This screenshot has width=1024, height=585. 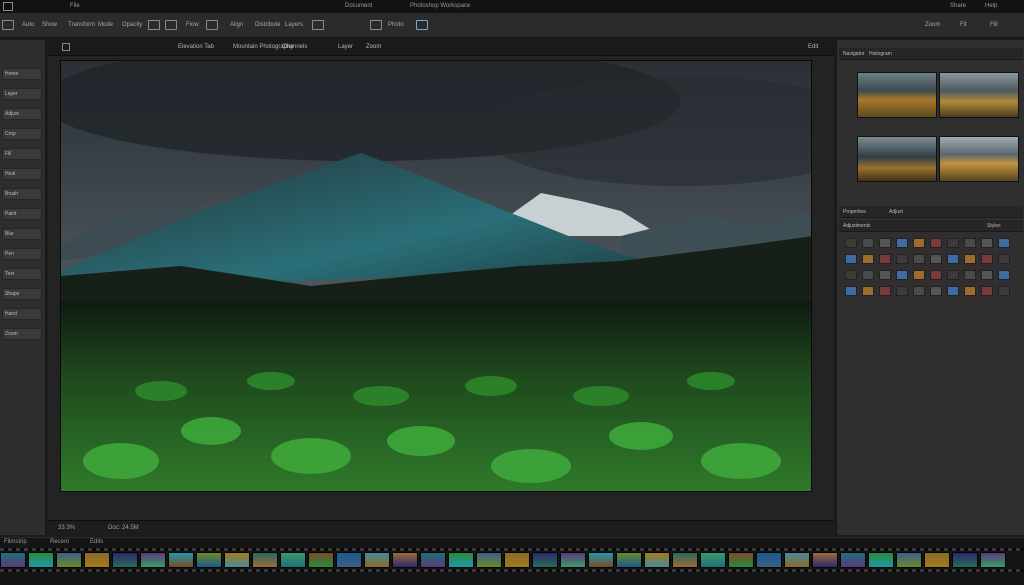 What do you see at coordinates (994, 226) in the screenshot?
I see `adjustments-tab: Styles` at bounding box center [994, 226].